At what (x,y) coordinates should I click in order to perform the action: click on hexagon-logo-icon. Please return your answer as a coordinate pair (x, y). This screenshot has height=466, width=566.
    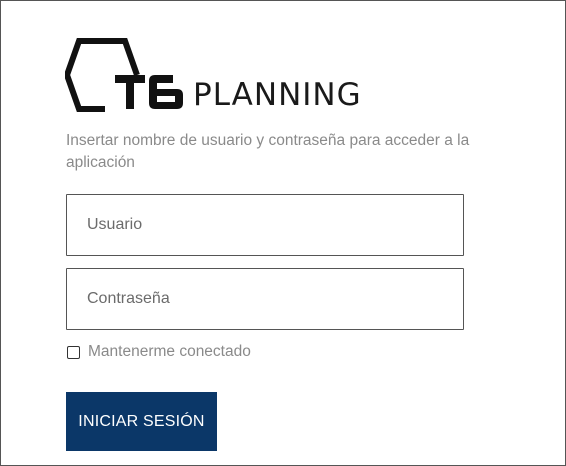
    Looking at the image, I should click on (124, 75).